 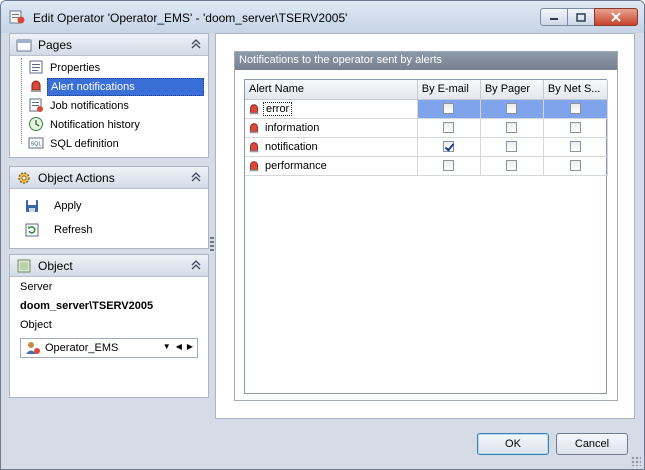 I want to click on alert-name-wrap: notification, so click(x=331, y=147).